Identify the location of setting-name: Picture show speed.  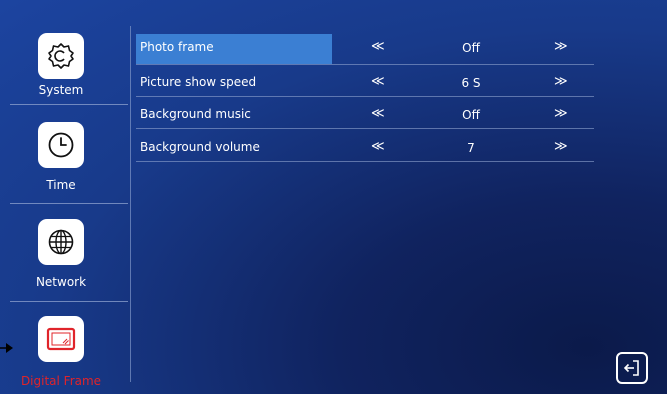
(198, 82).